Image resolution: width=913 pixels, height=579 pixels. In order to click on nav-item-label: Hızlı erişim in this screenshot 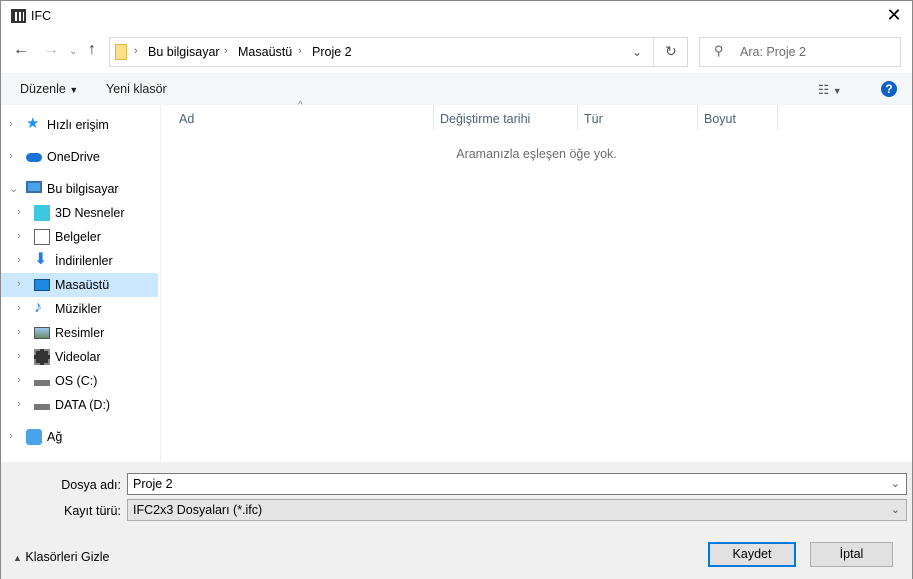, I will do `click(78, 125)`.